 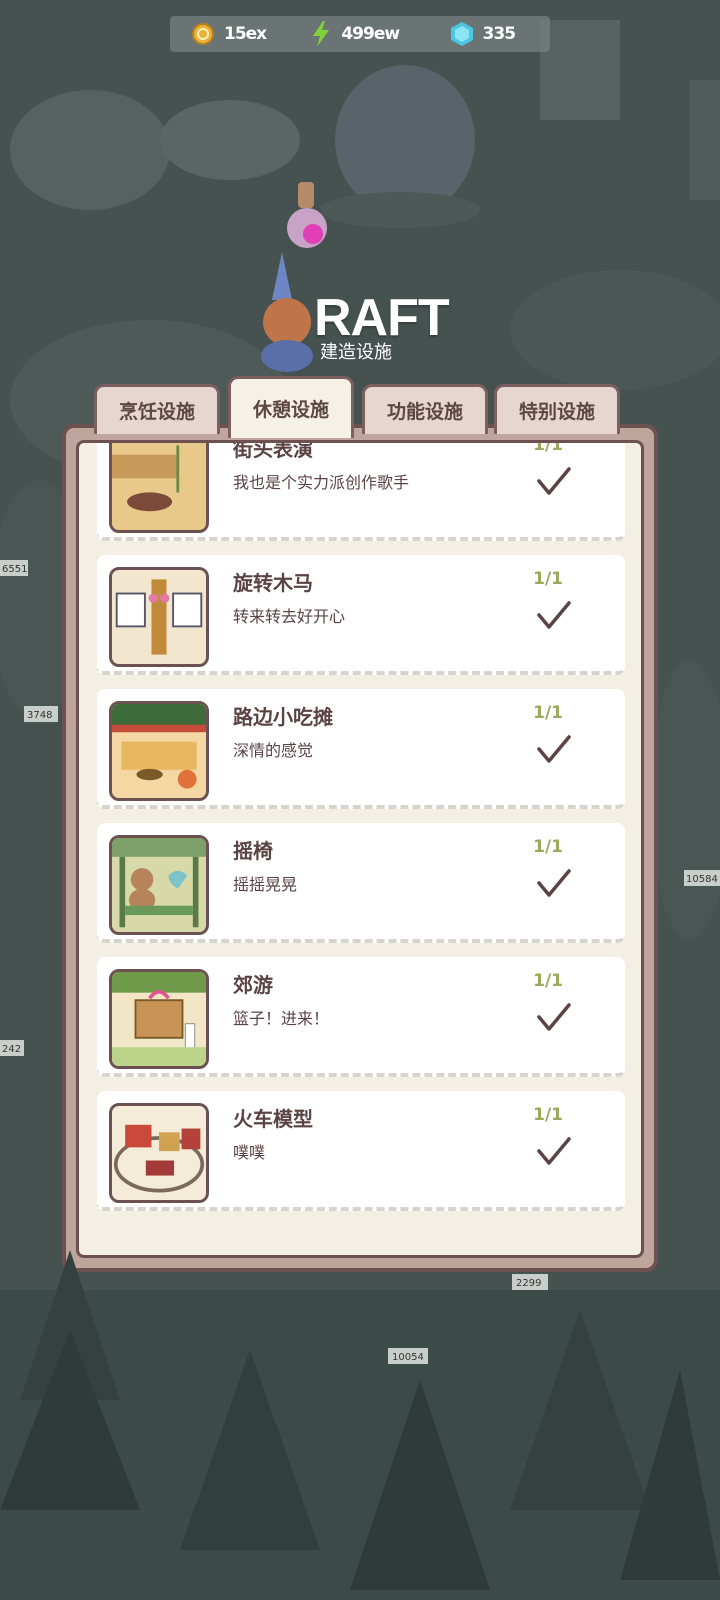 I want to click on tab-special: 特别设施, so click(x=557, y=409).